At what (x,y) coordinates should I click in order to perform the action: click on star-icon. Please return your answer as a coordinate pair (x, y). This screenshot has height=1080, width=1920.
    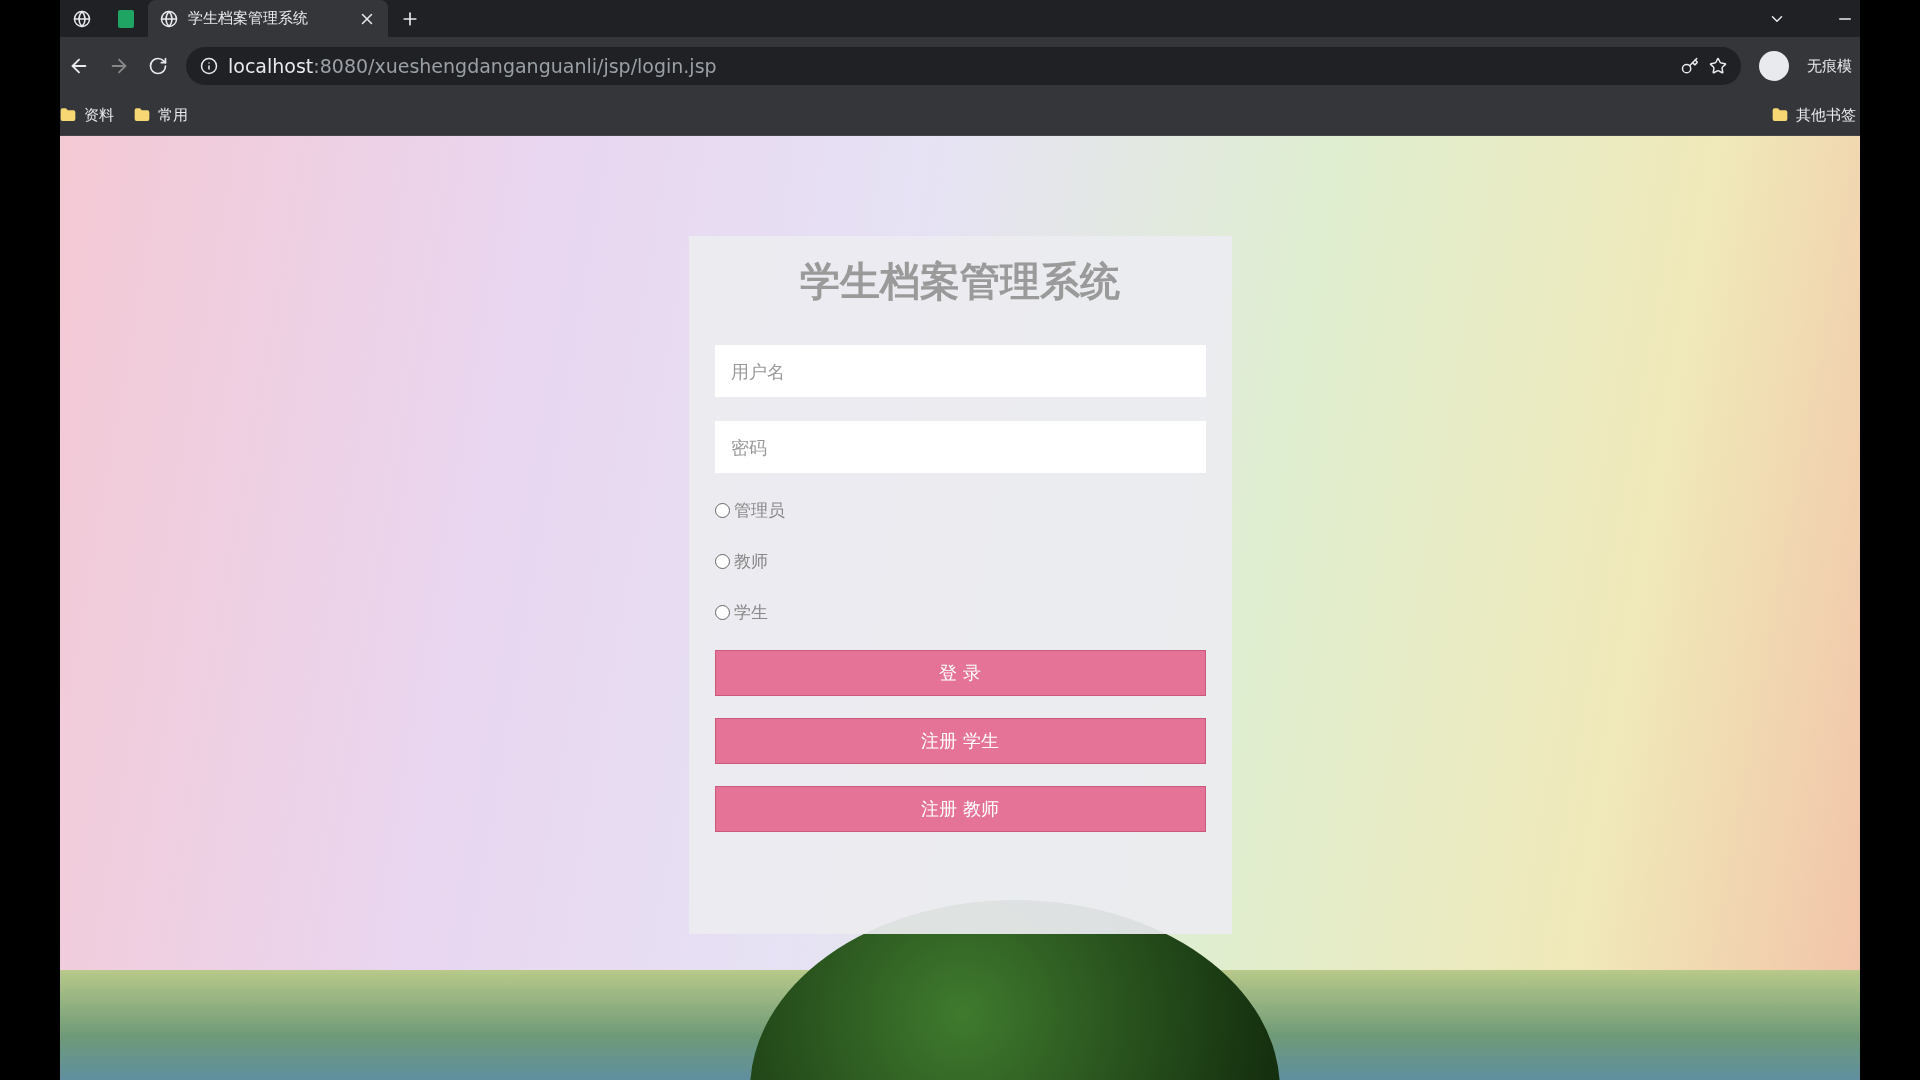
    Looking at the image, I should click on (1718, 66).